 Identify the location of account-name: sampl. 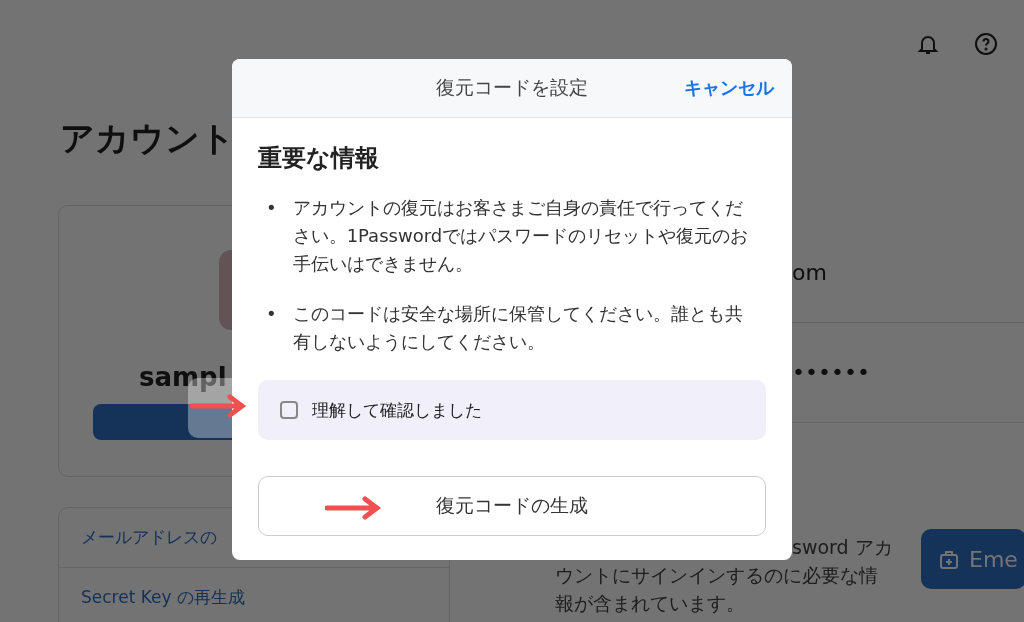
(183, 377).